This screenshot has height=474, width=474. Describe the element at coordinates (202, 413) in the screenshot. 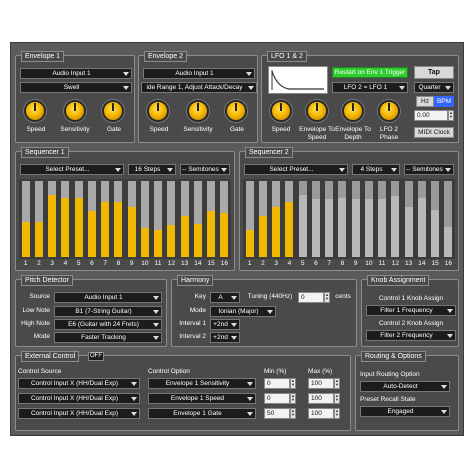

I see `ext-row3-option-select: Envelope 1 Gate` at that location.